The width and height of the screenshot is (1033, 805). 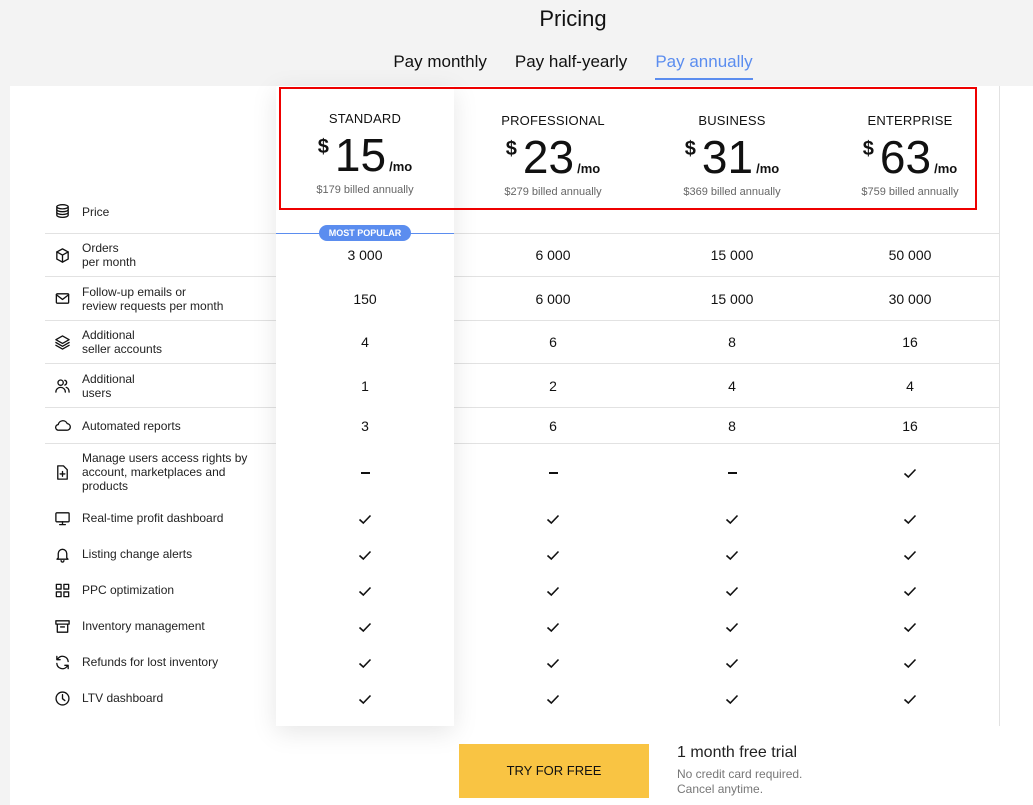 What do you see at coordinates (365, 233) in the screenshot?
I see `most-popular-badge: MOST POPULAR` at bounding box center [365, 233].